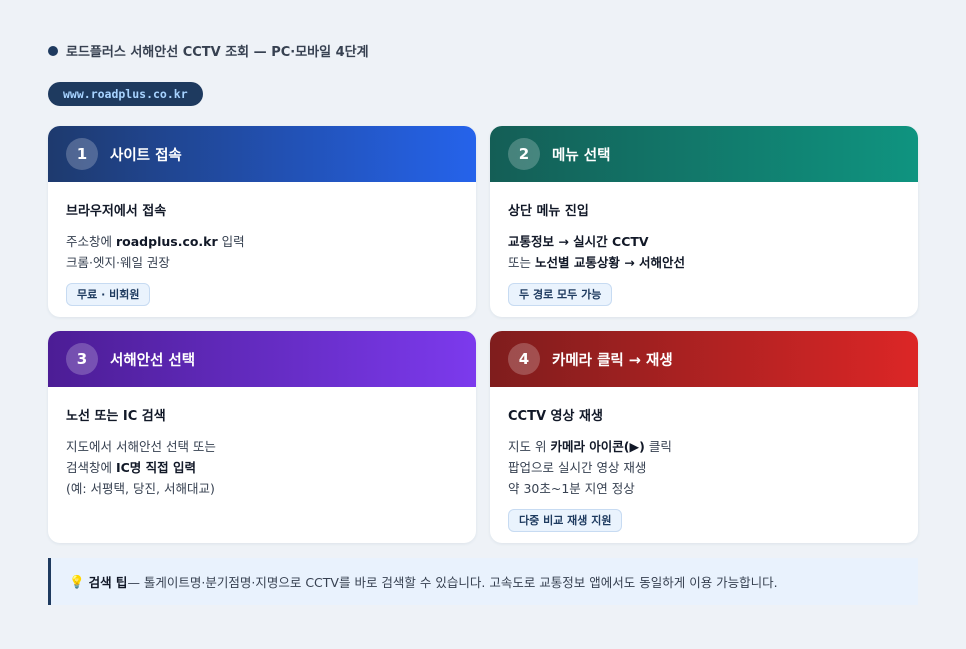  I want to click on step-tag: 두 경로 모두 가능, so click(560, 294).